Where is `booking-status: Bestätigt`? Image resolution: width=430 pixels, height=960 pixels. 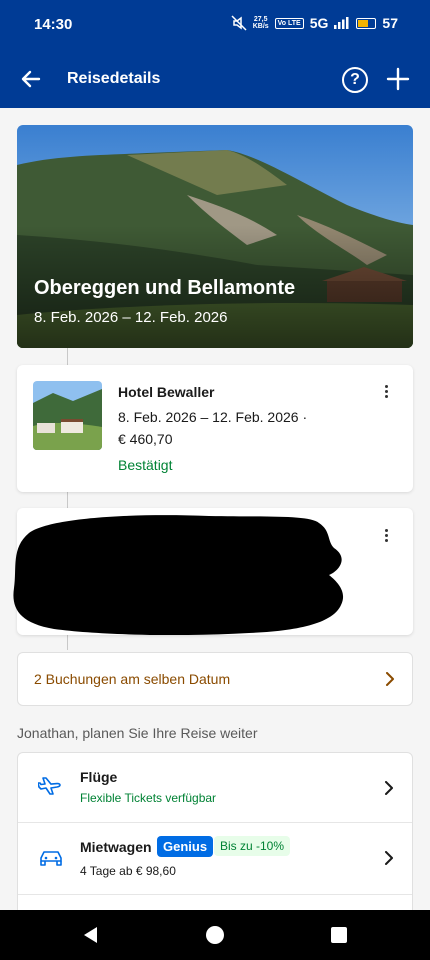
booking-status: Bestätigt is located at coordinates (145, 465).